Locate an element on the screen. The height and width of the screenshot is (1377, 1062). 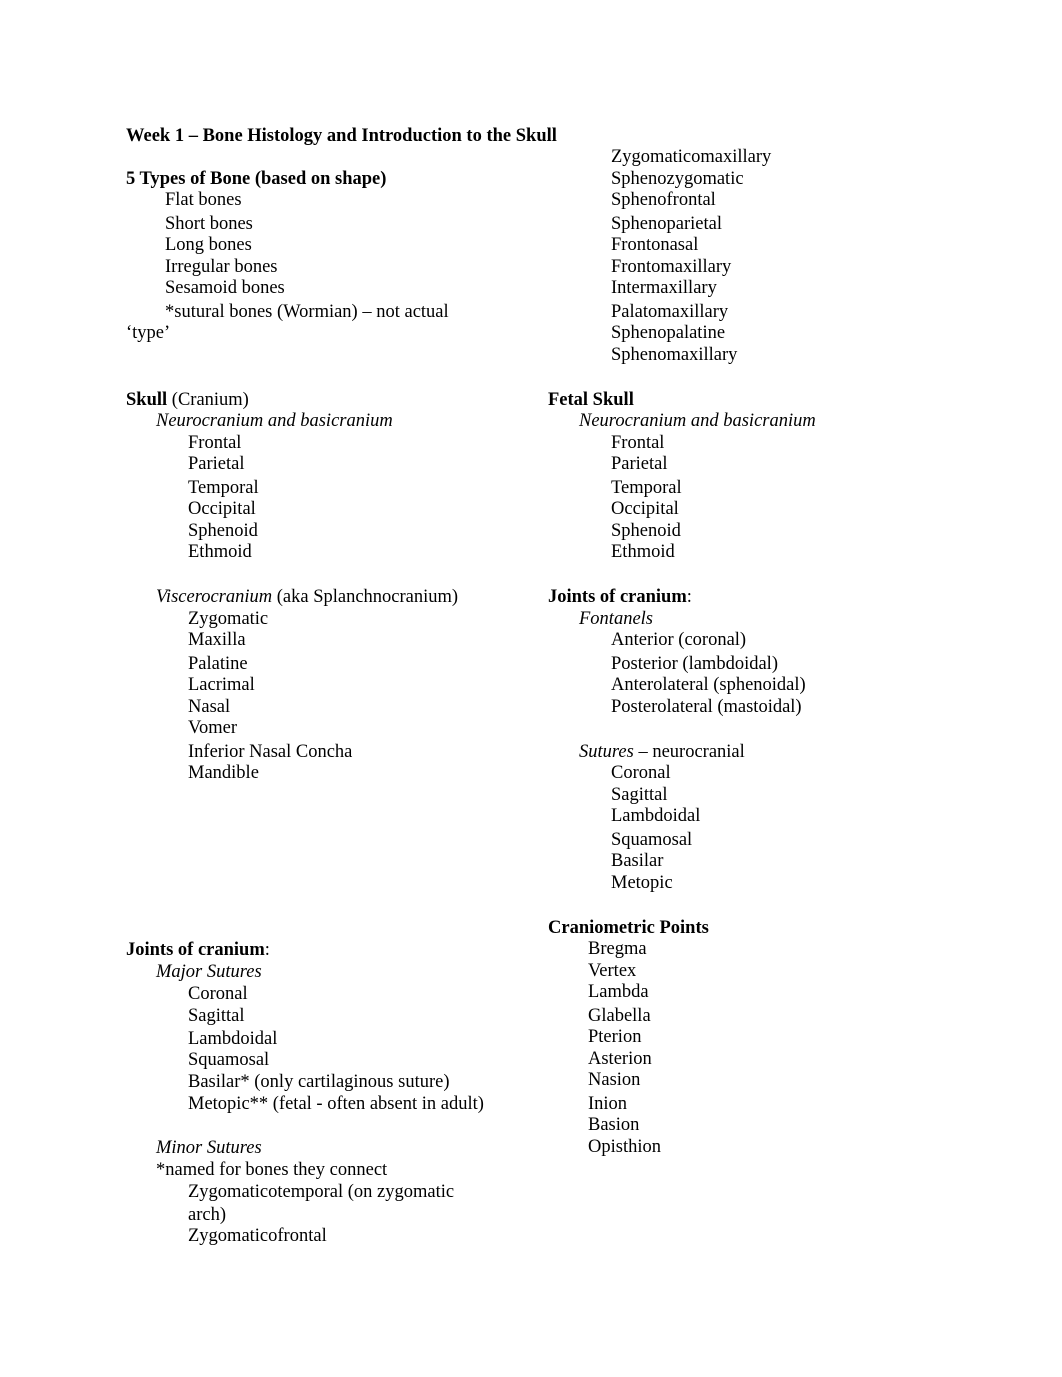
fetal-neurocranium-item: Frontal is located at coordinates (638, 443).